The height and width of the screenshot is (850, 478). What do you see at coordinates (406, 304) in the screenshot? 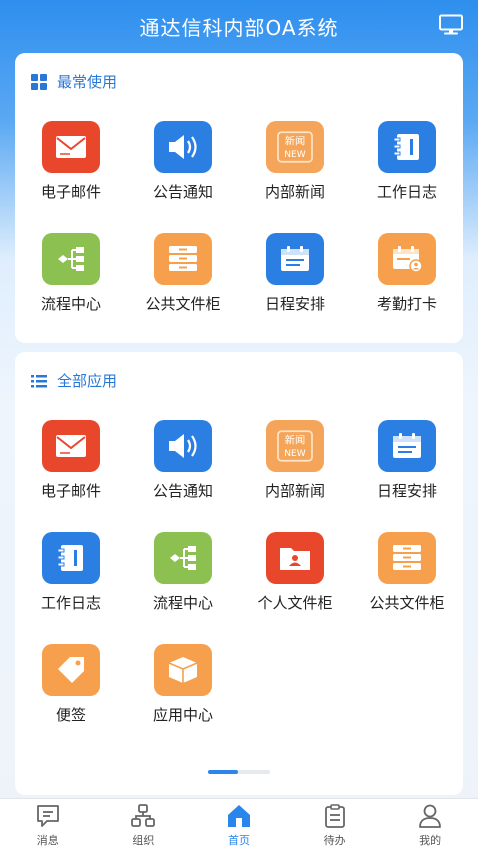
I see `app-label: 考勤打卡` at bounding box center [406, 304].